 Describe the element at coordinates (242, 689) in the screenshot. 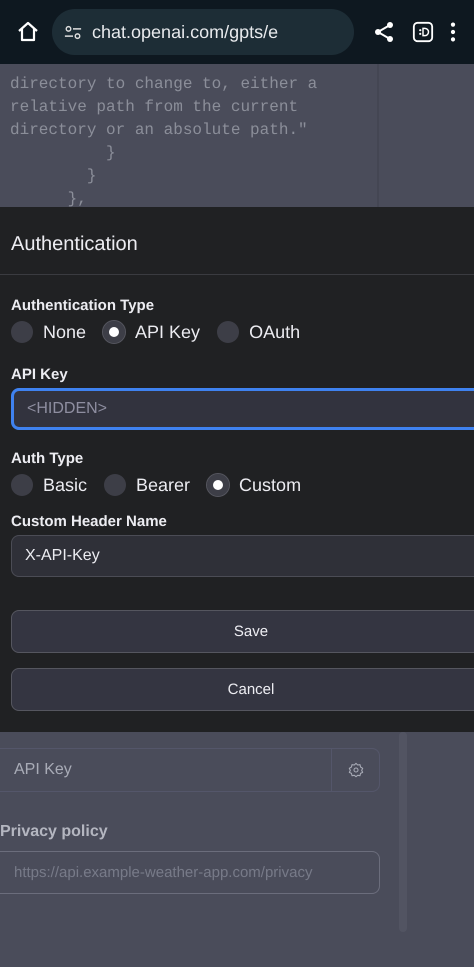

I see `cancel-button: Cancel` at that location.